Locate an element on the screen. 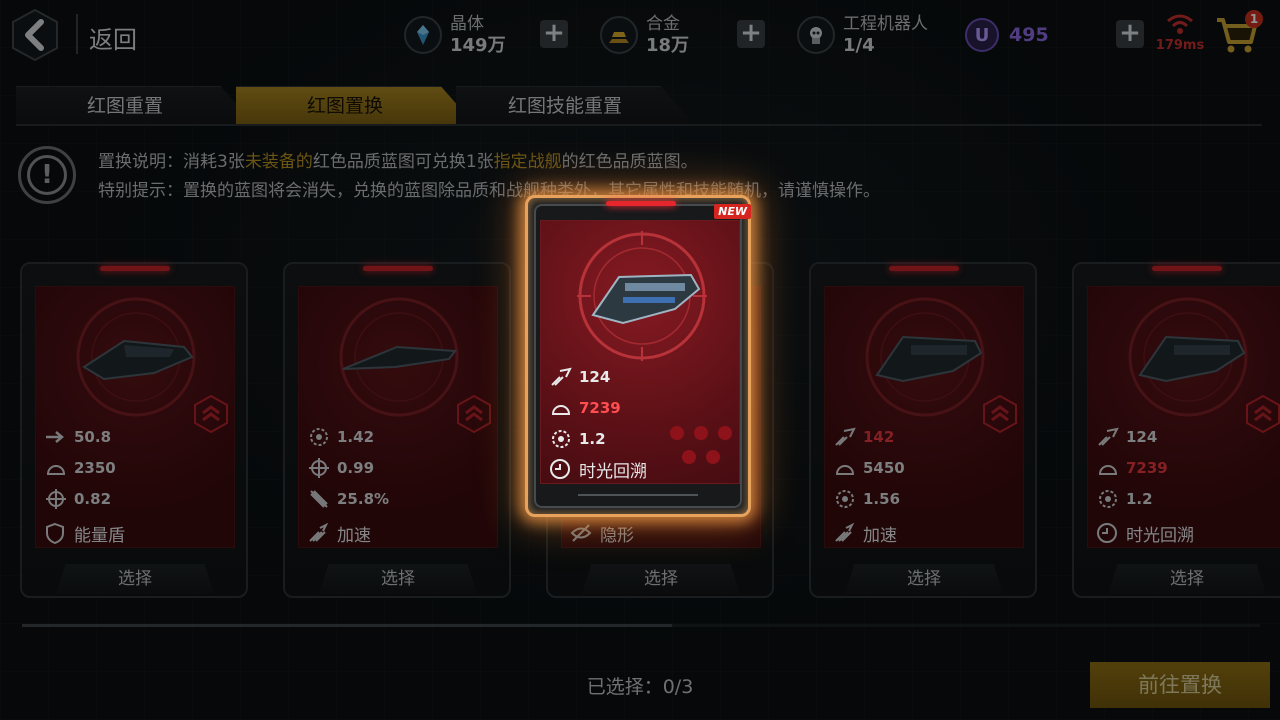  info-text: 红色品质蓝图可兑换1张 is located at coordinates (403, 162).